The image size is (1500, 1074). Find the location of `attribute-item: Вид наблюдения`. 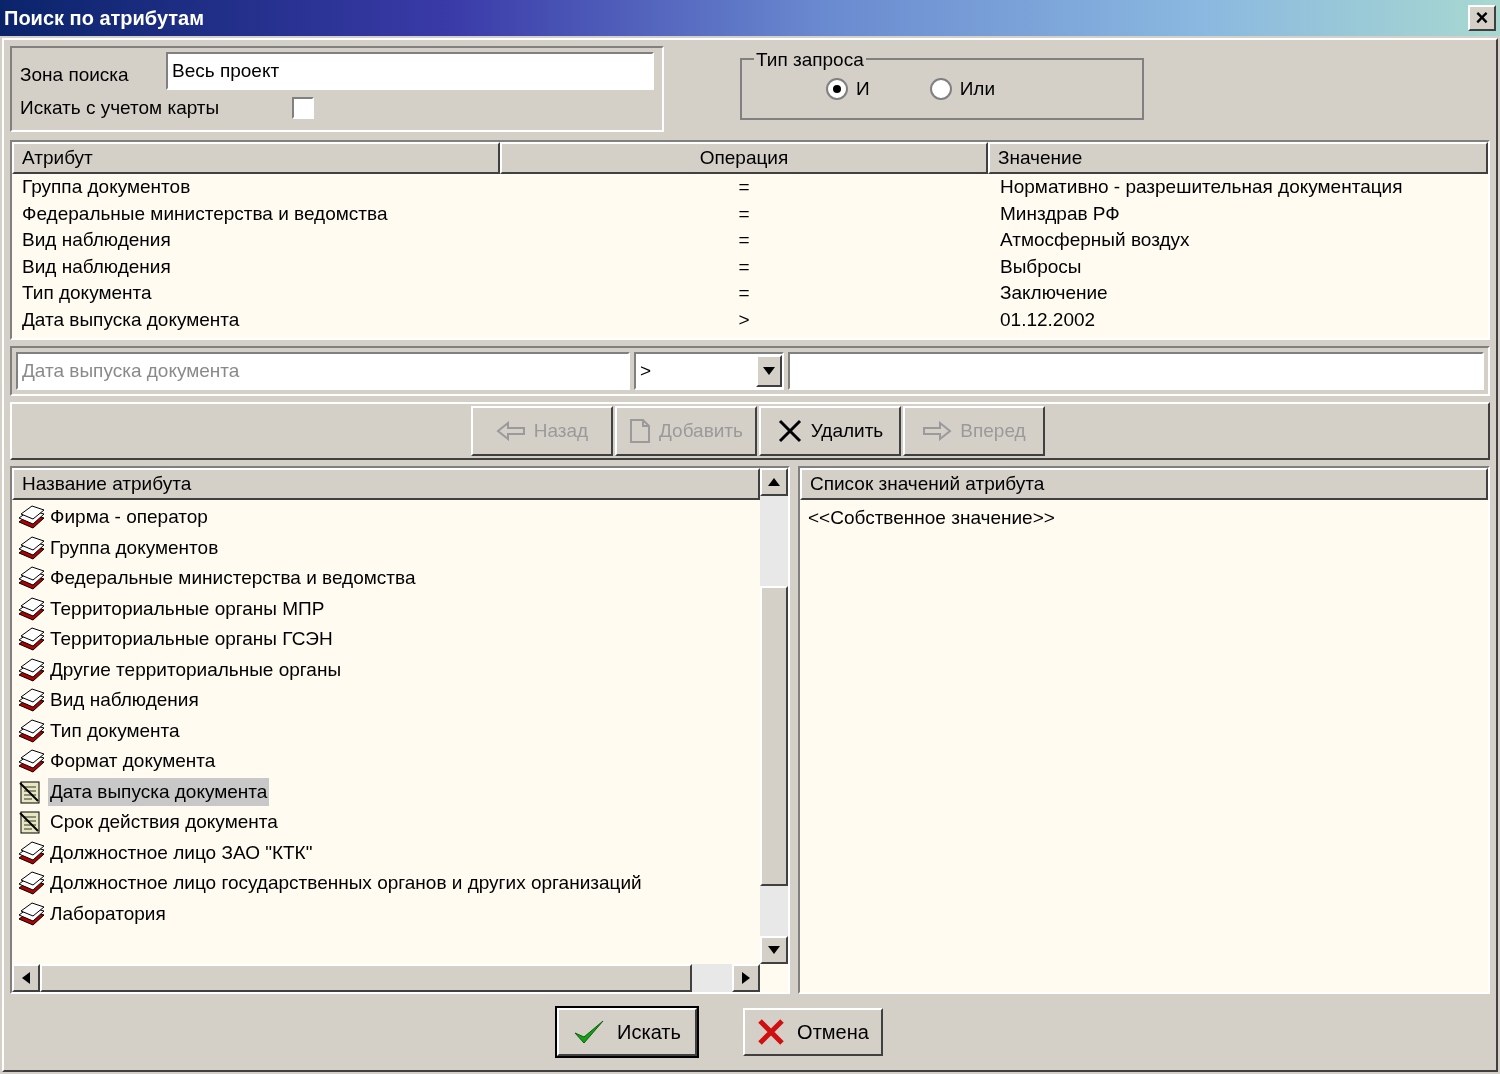

attribute-item: Вид наблюдения is located at coordinates (124, 700).